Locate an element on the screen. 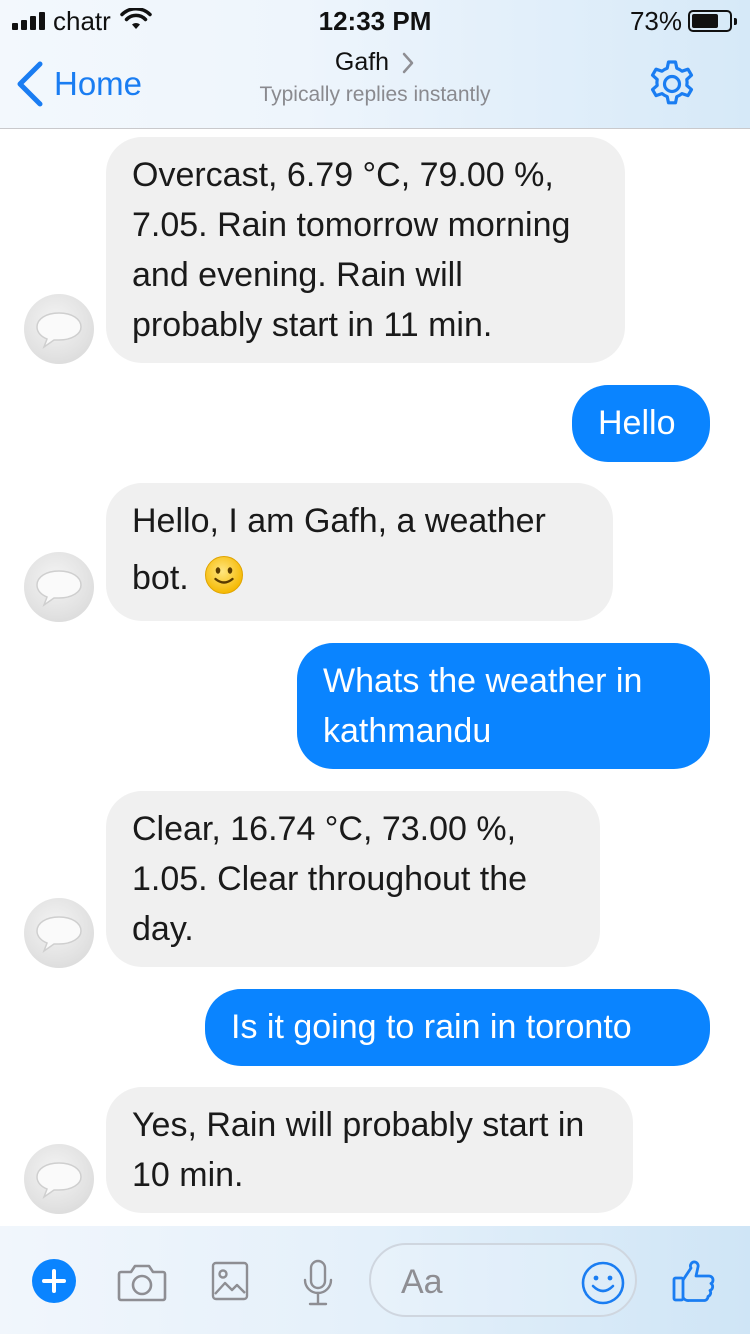 The height and width of the screenshot is (1334, 750). conversation-title-button: Gafh is located at coordinates (375, 62).